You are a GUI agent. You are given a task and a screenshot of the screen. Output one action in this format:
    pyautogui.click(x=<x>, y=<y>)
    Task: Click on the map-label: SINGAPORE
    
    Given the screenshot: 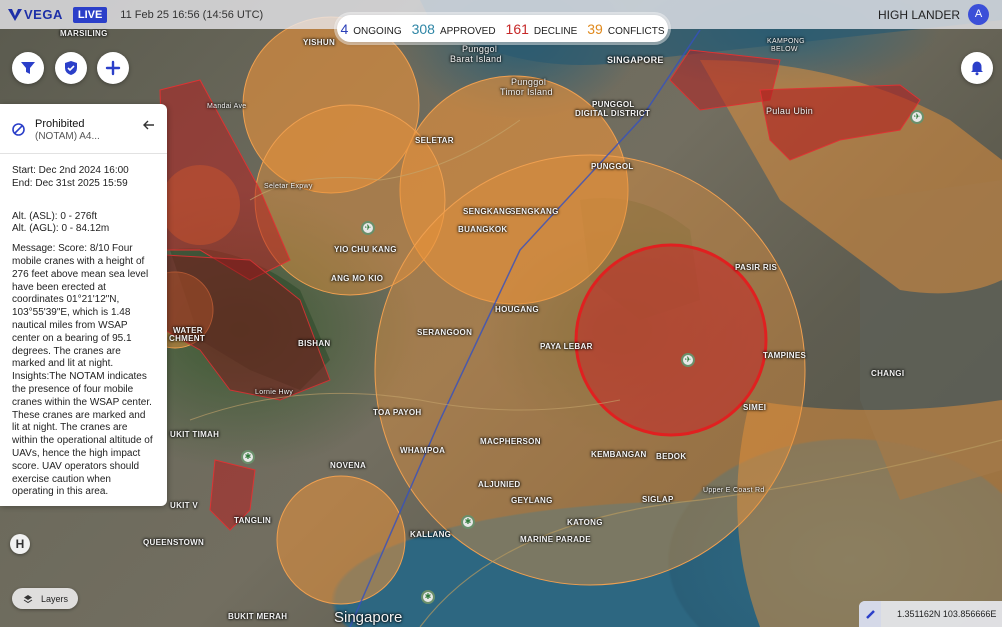 What is the action you would take?
    pyautogui.click(x=635, y=60)
    